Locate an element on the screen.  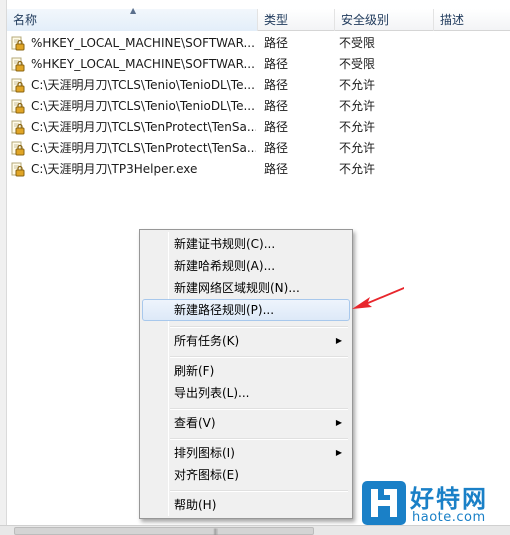
left-frame-edge is located at coordinates (3, 267).